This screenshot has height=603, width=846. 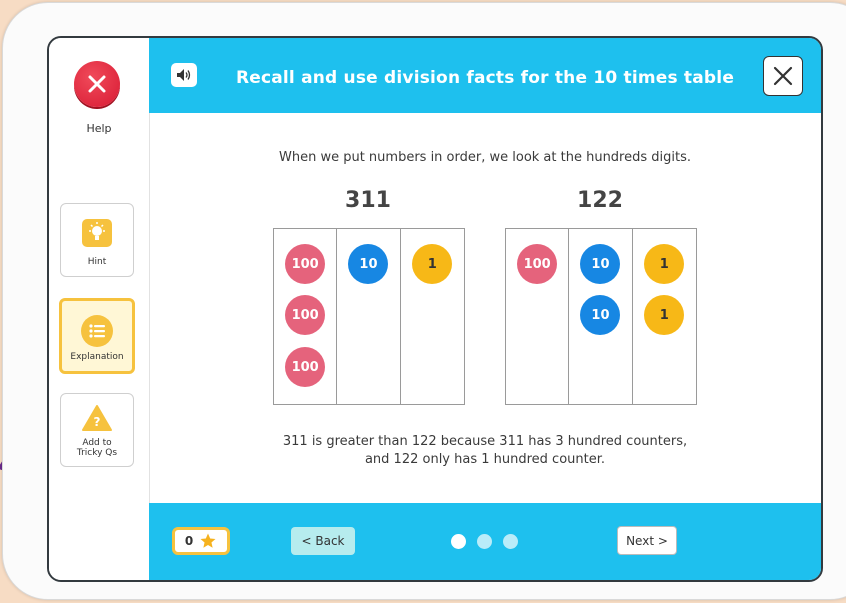 I want to click on left-place-value-table: 100 100 100 10 1, so click(x=369, y=316).